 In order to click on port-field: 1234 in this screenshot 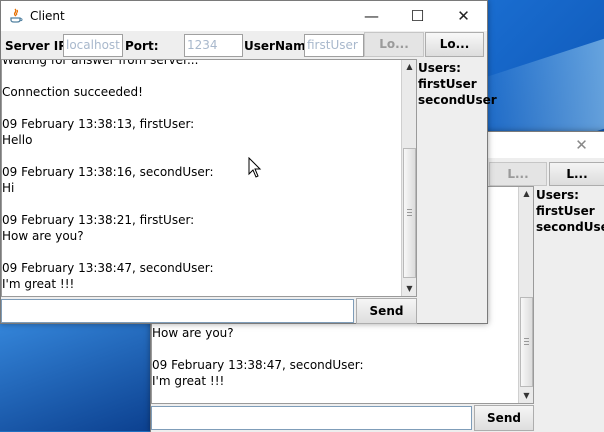, I will do `click(213, 45)`.